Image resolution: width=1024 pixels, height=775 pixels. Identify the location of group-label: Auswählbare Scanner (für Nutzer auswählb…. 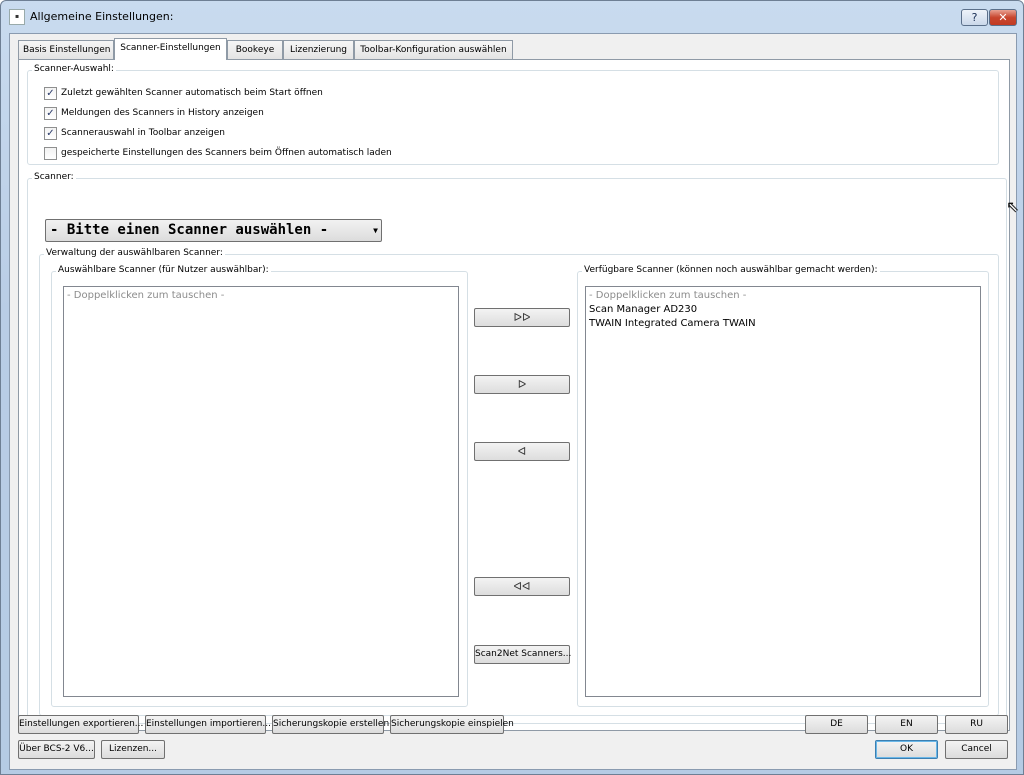
(163, 270).